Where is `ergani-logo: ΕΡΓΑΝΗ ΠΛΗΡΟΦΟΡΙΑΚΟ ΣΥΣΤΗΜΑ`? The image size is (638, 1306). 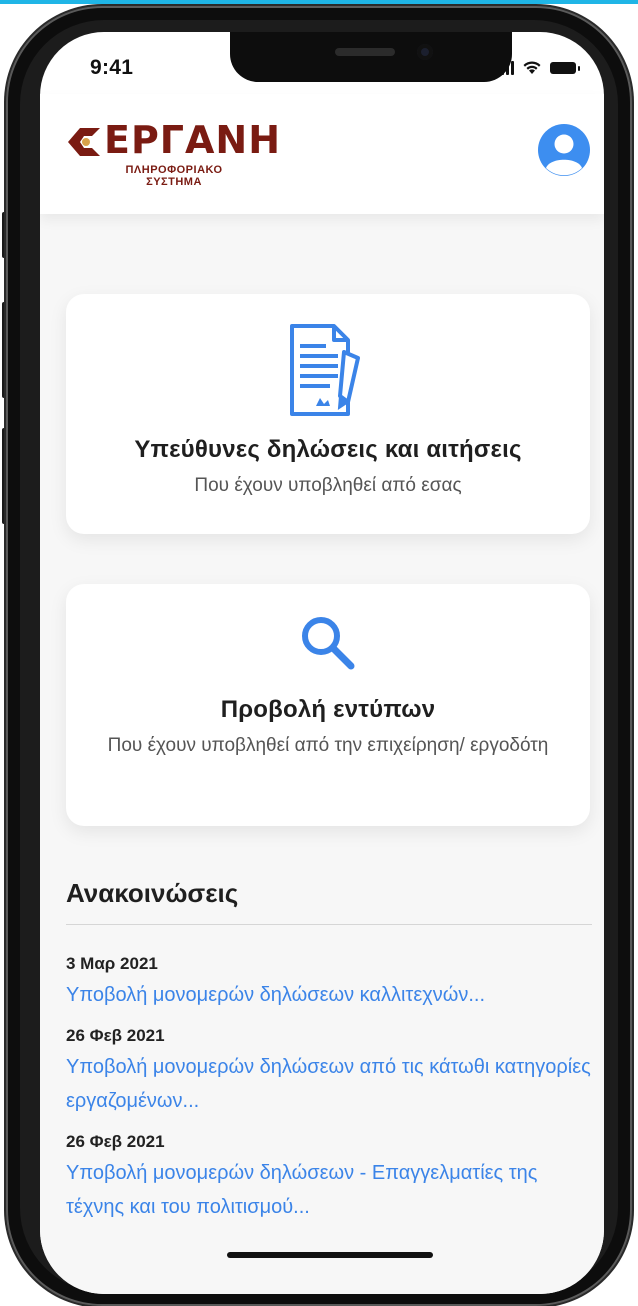 ergani-logo: ΕΡΓΑΝΗ ΠΛΗΡΟΦΟΡΙΑΚΟ ΣΥΣΤΗΜΑ is located at coordinates (173, 156).